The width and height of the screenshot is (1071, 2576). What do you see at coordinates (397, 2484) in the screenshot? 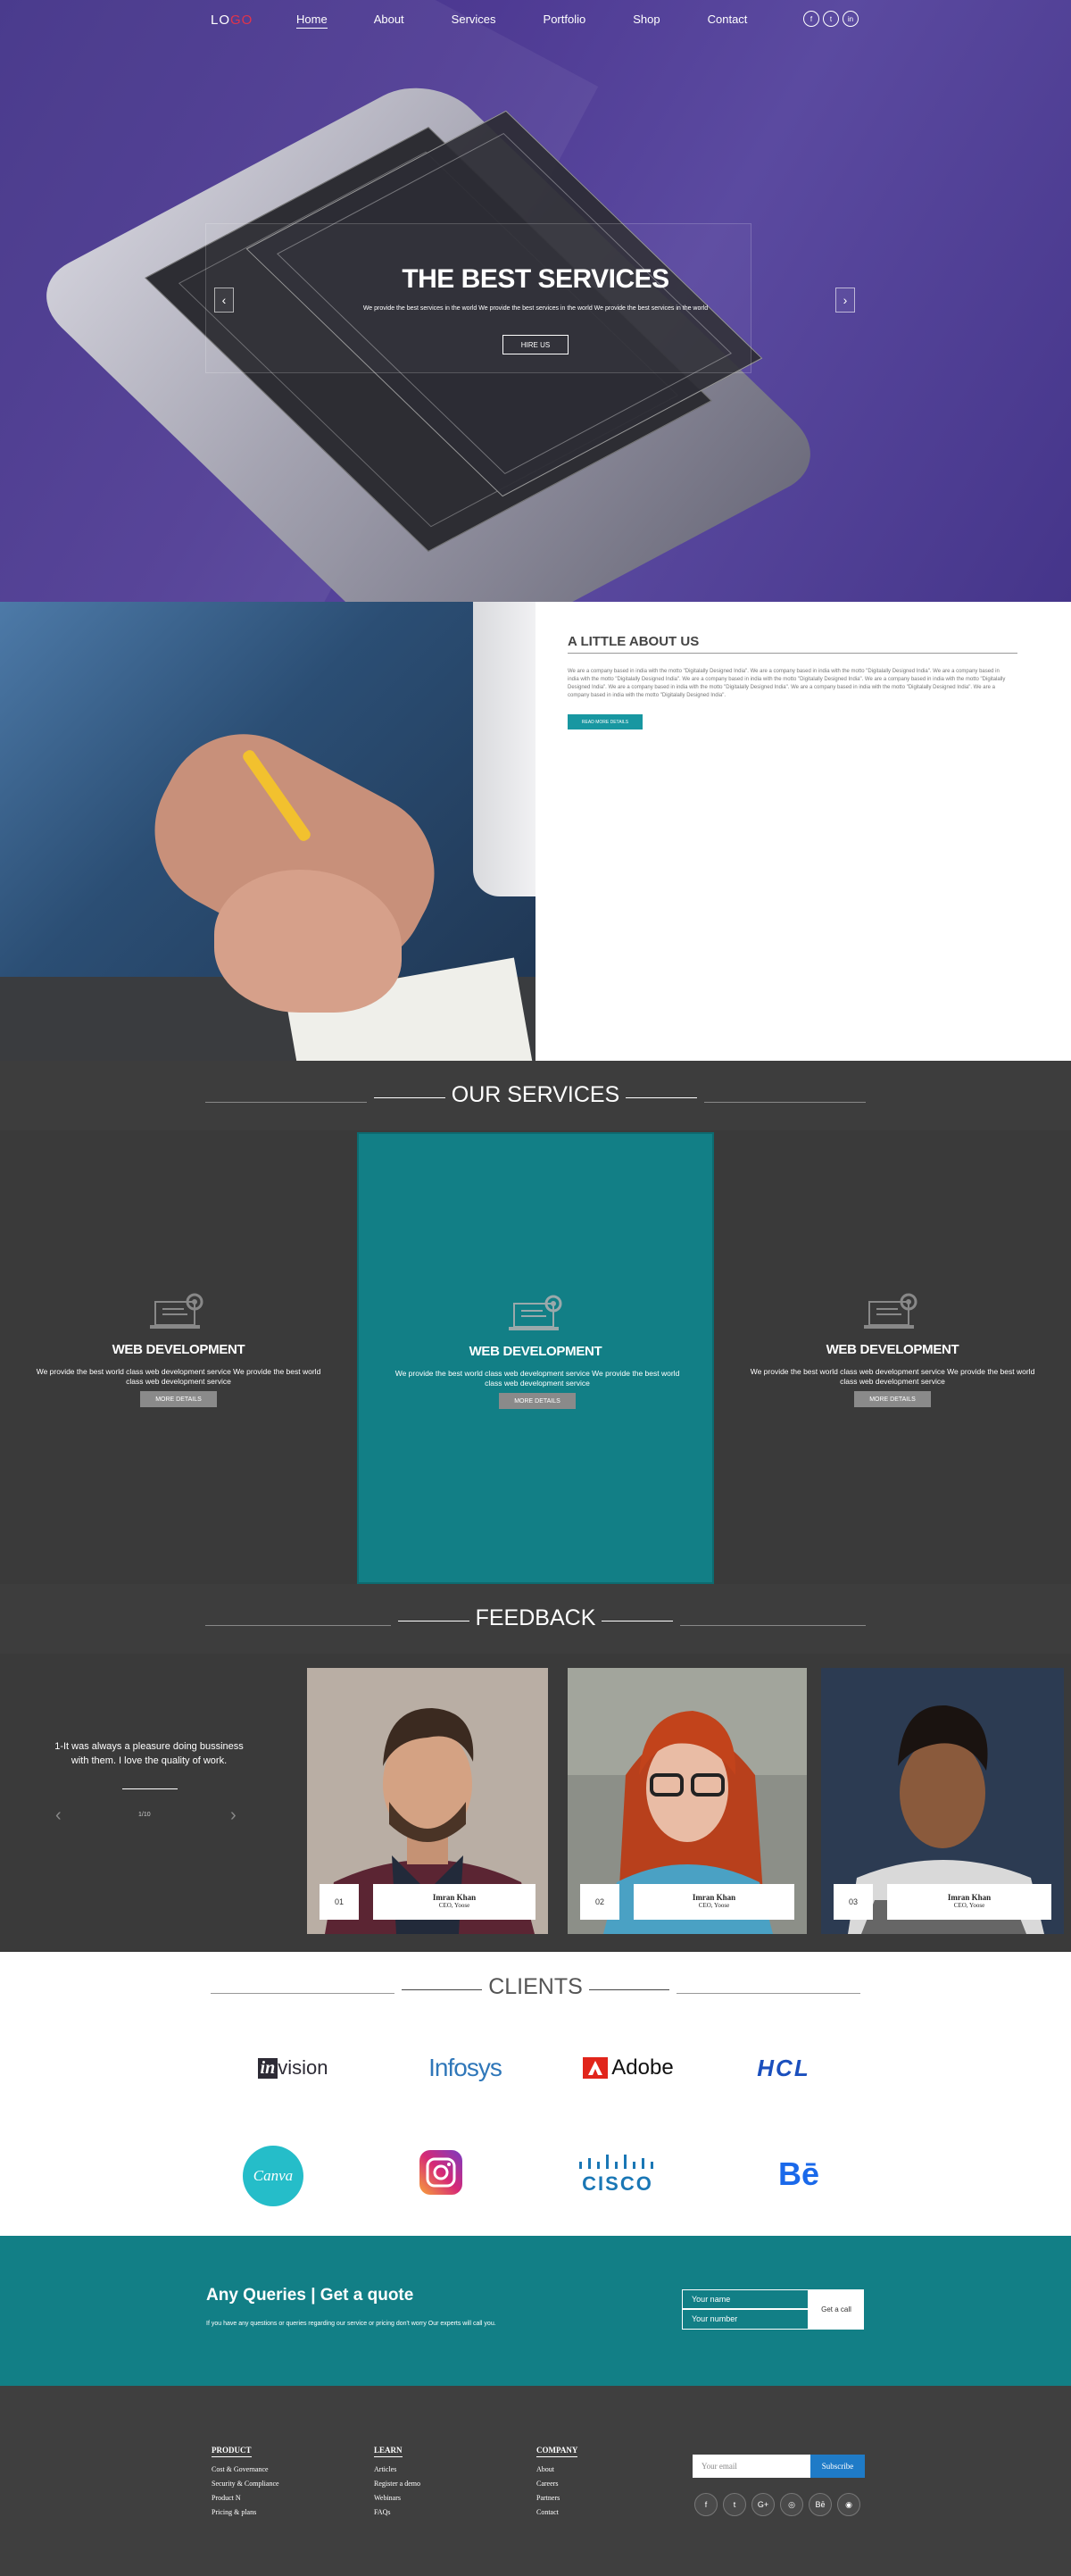
I see `footer-link: Register a demo` at bounding box center [397, 2484].